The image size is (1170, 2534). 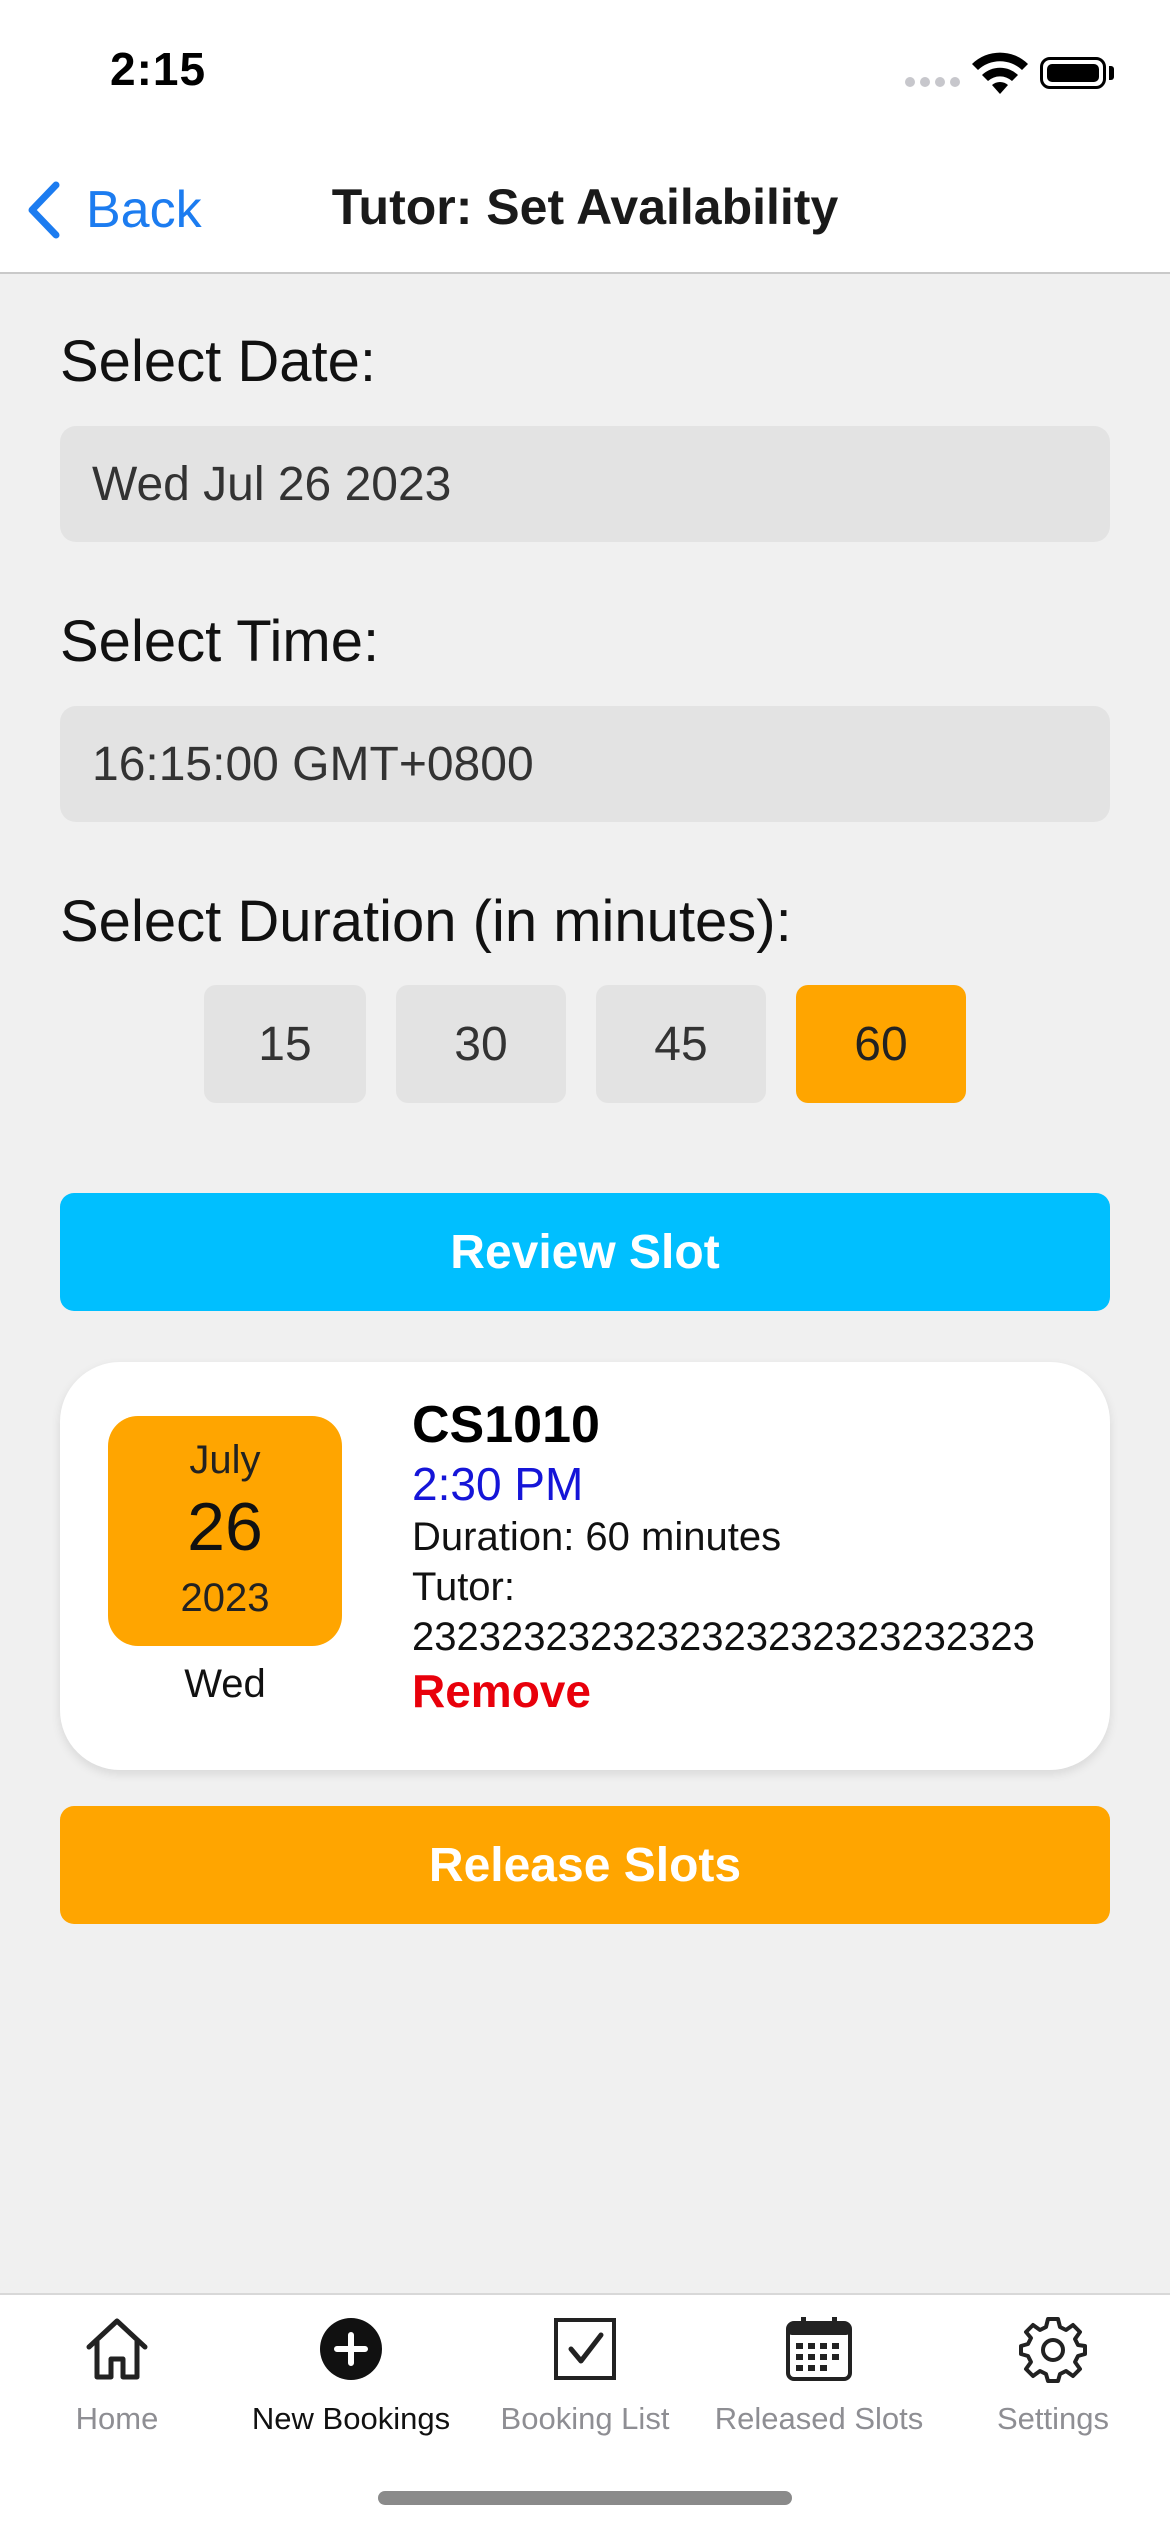 I want to click on tutor-label: Tutor:, so click(x=463, y=1587).